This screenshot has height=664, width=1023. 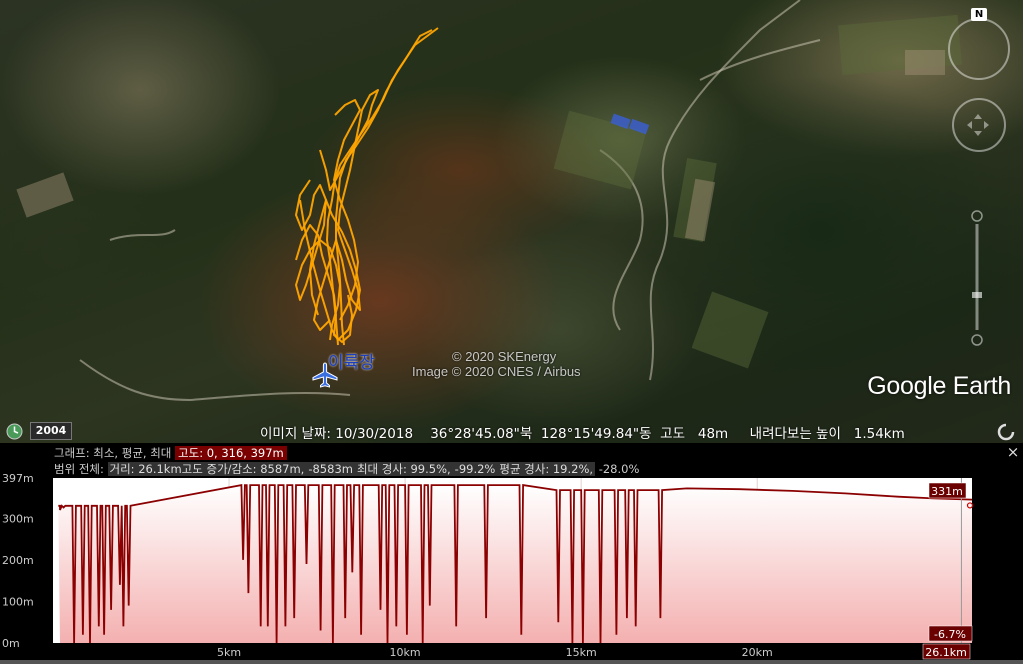 I want to click on historical-imagery-year: 2004, so click(x=51, y=431).